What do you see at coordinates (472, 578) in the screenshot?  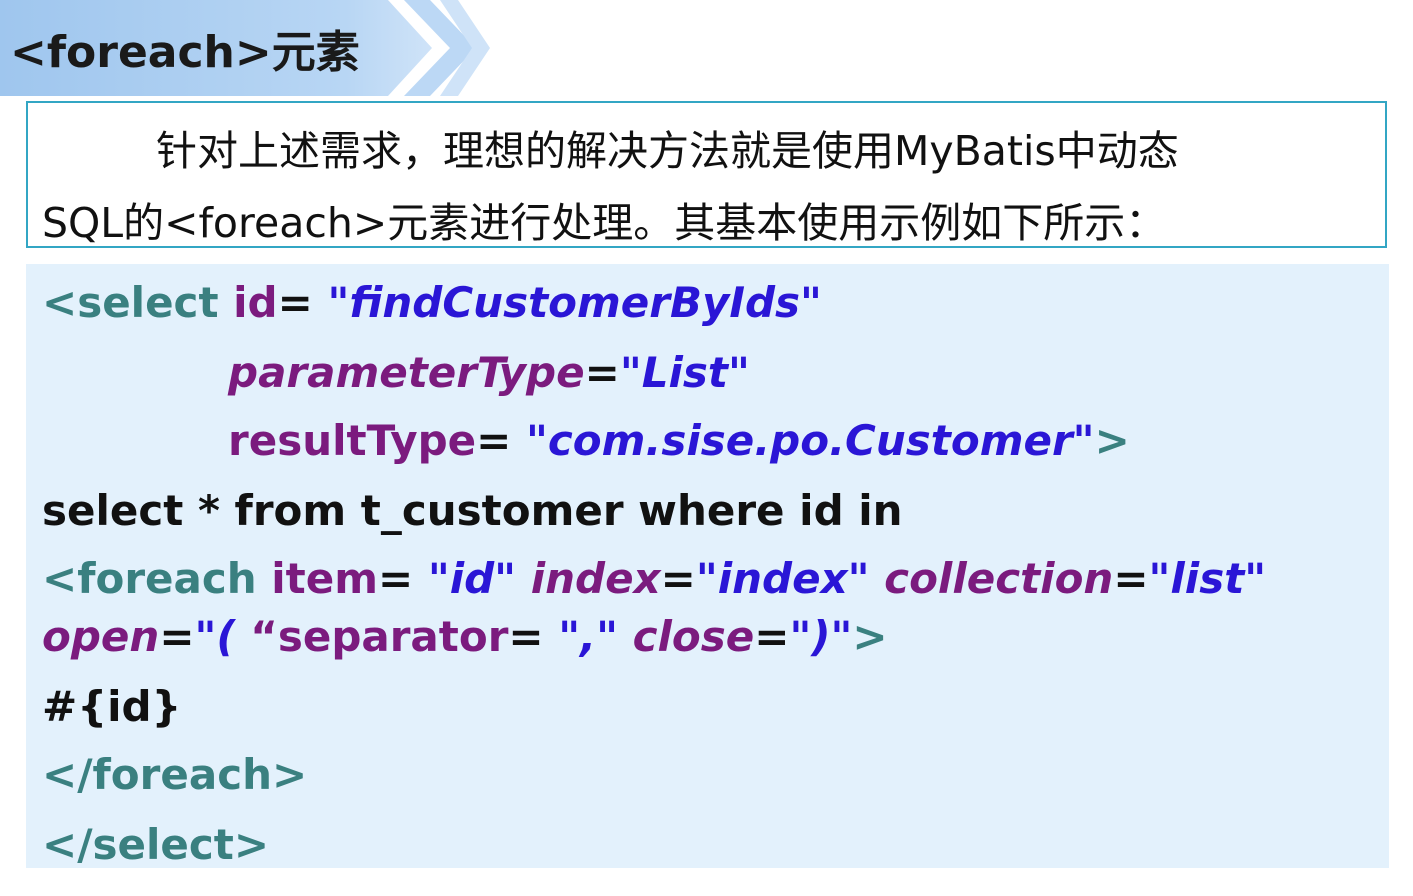 I see `item-value: "id"` at bounding box center [472, 578].